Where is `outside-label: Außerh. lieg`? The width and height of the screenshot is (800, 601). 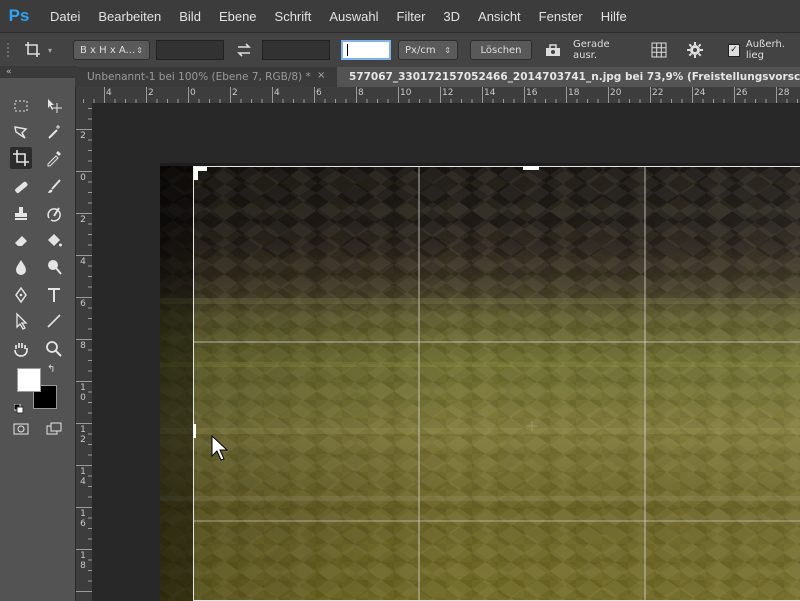 outside-label: Außerh. lieg is located at coordinates (765, 50).